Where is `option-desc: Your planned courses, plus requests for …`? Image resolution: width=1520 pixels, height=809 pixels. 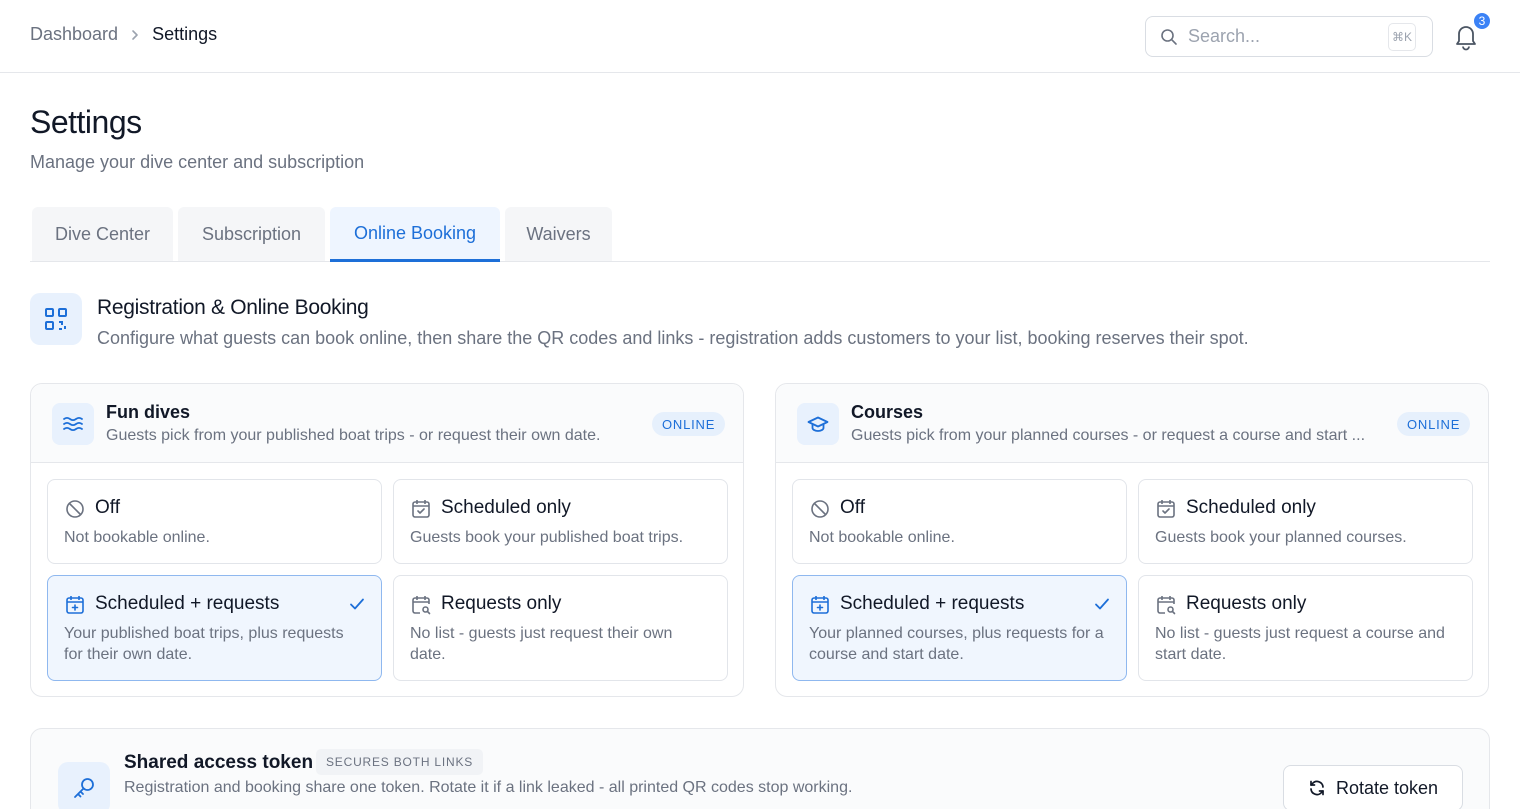
option-desc: Your planned courses, plus requests for … is located at coordinates (956, 644).